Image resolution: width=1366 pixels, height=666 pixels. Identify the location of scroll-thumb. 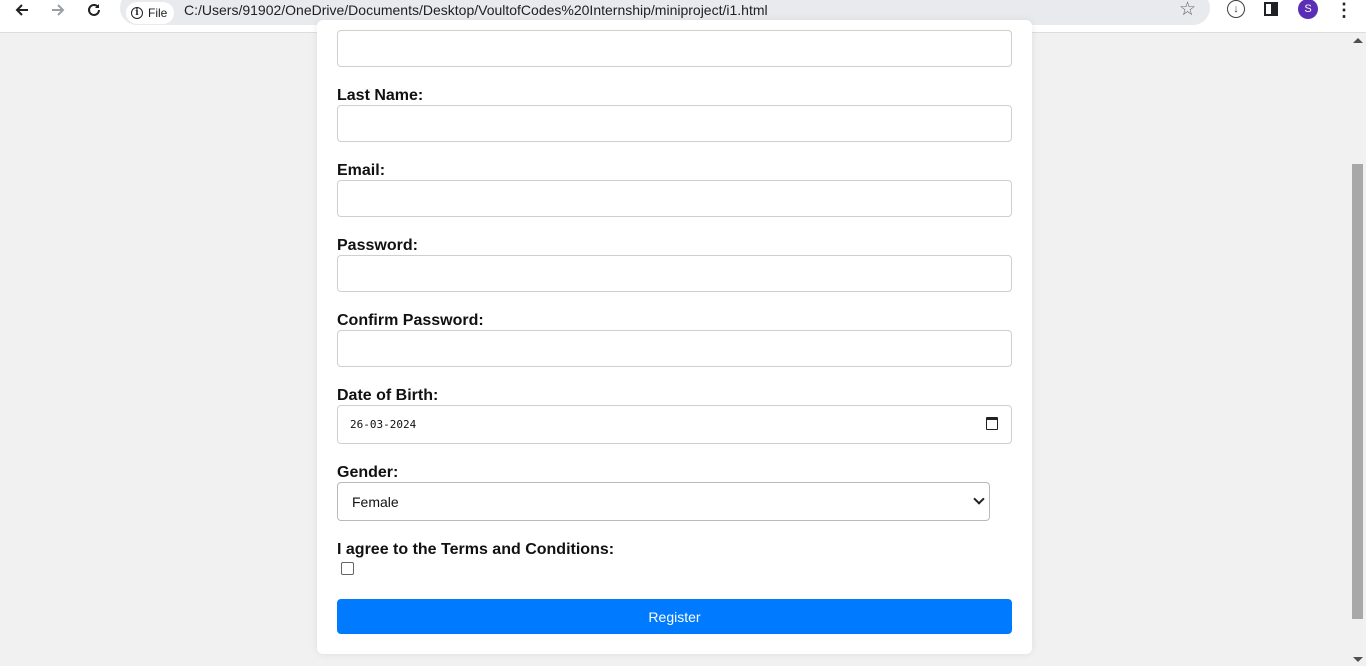
(1357, 391).